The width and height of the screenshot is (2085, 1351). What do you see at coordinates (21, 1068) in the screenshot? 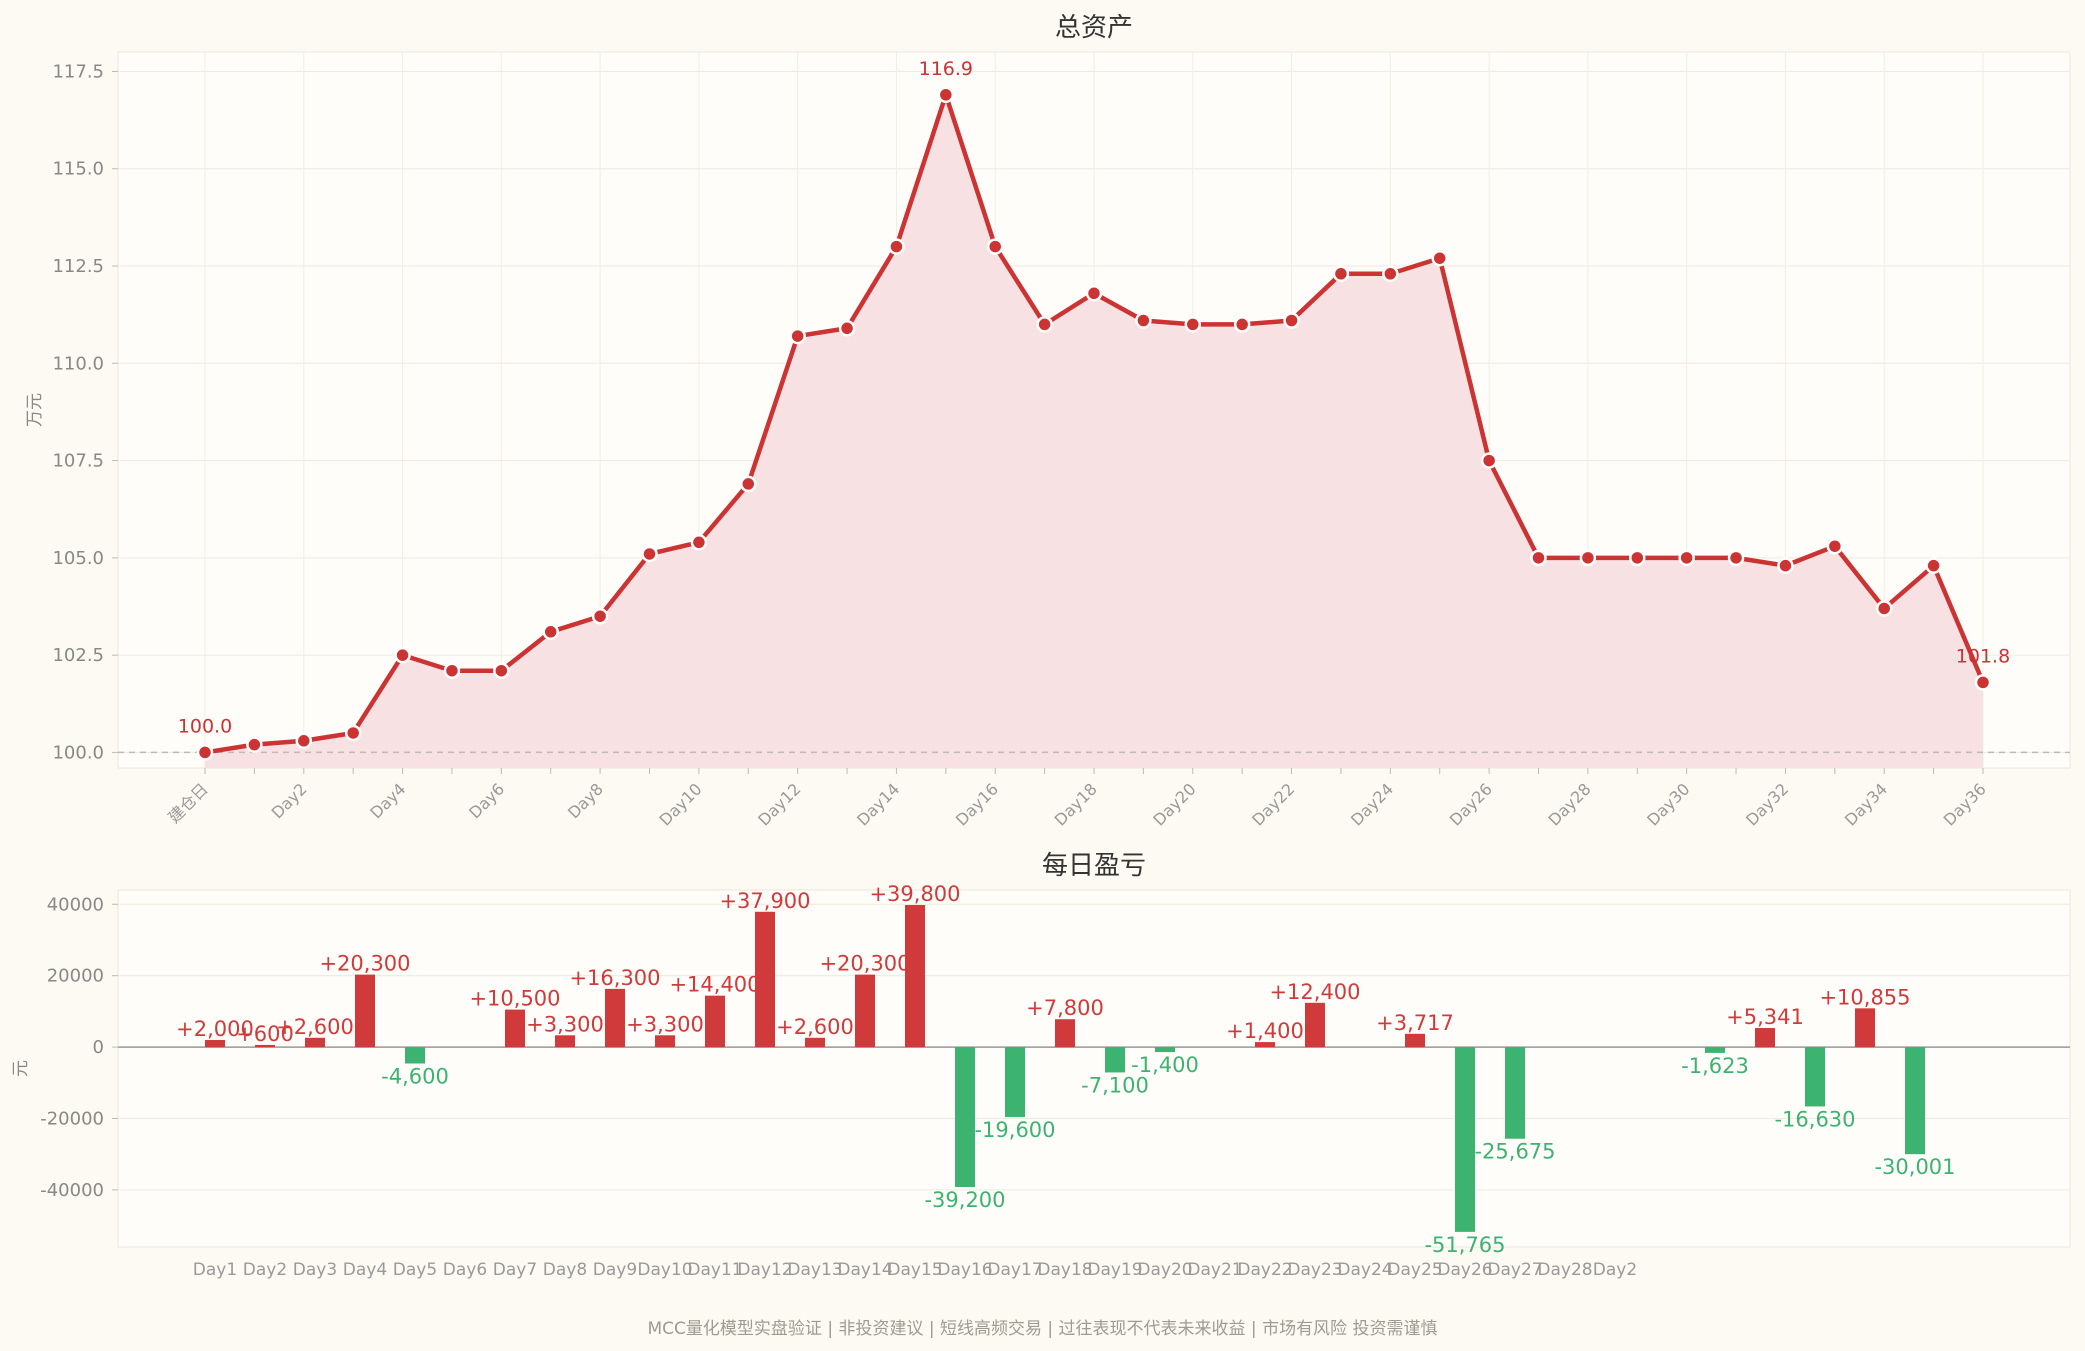
I see `pnl-y-axis-label: 元` at bounding box center [21, 1068].